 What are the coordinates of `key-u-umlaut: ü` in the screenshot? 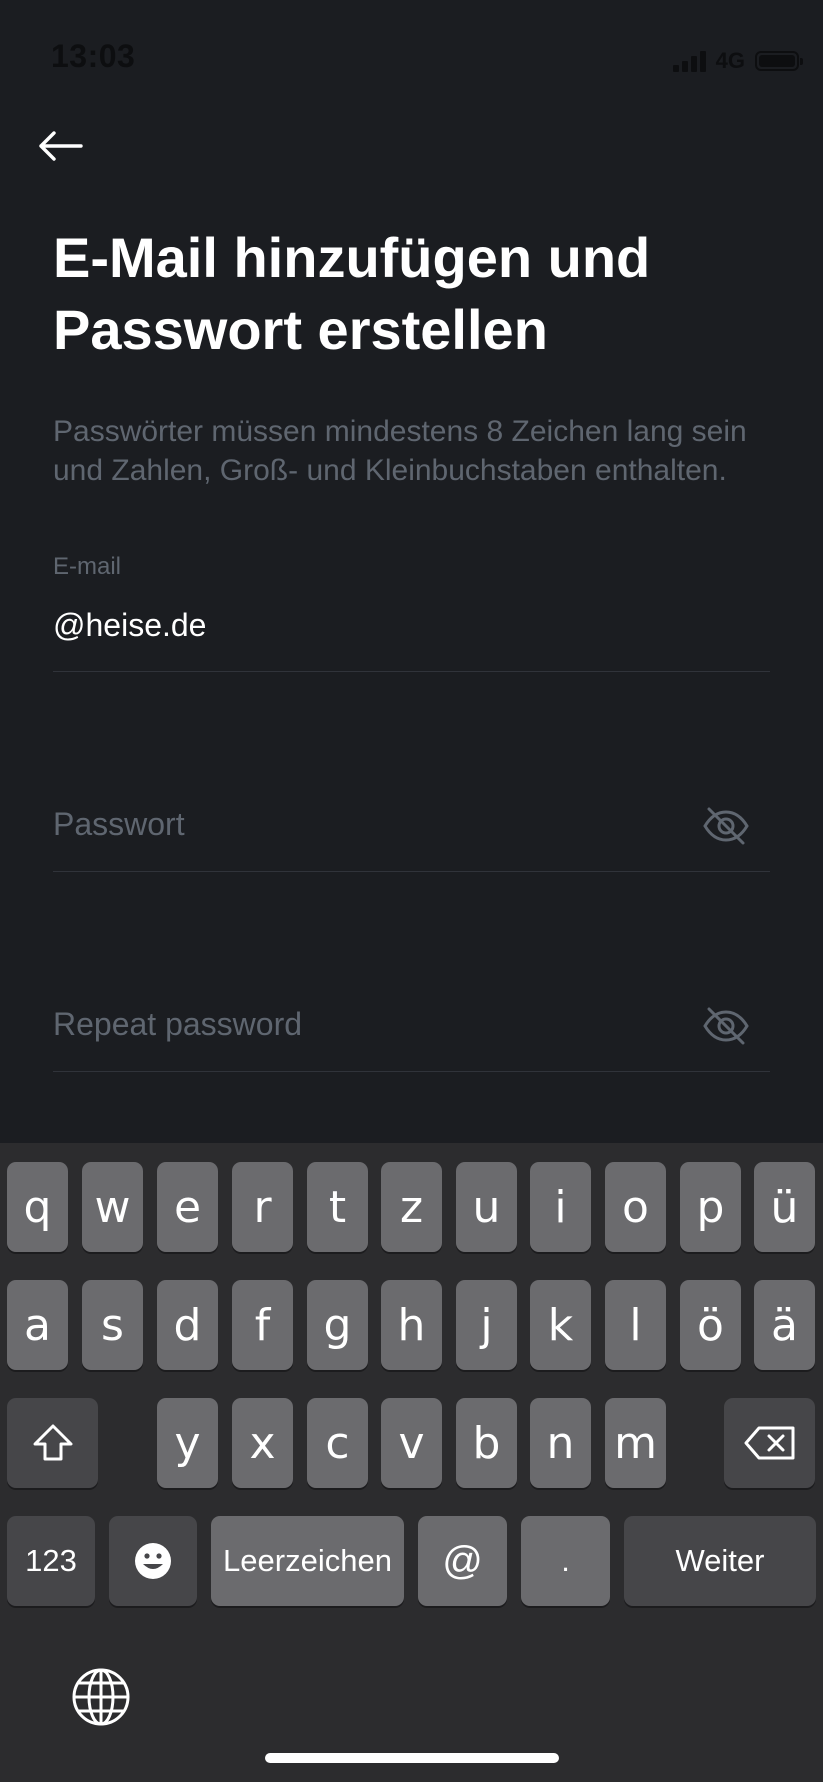 It's located at (784, 1207).